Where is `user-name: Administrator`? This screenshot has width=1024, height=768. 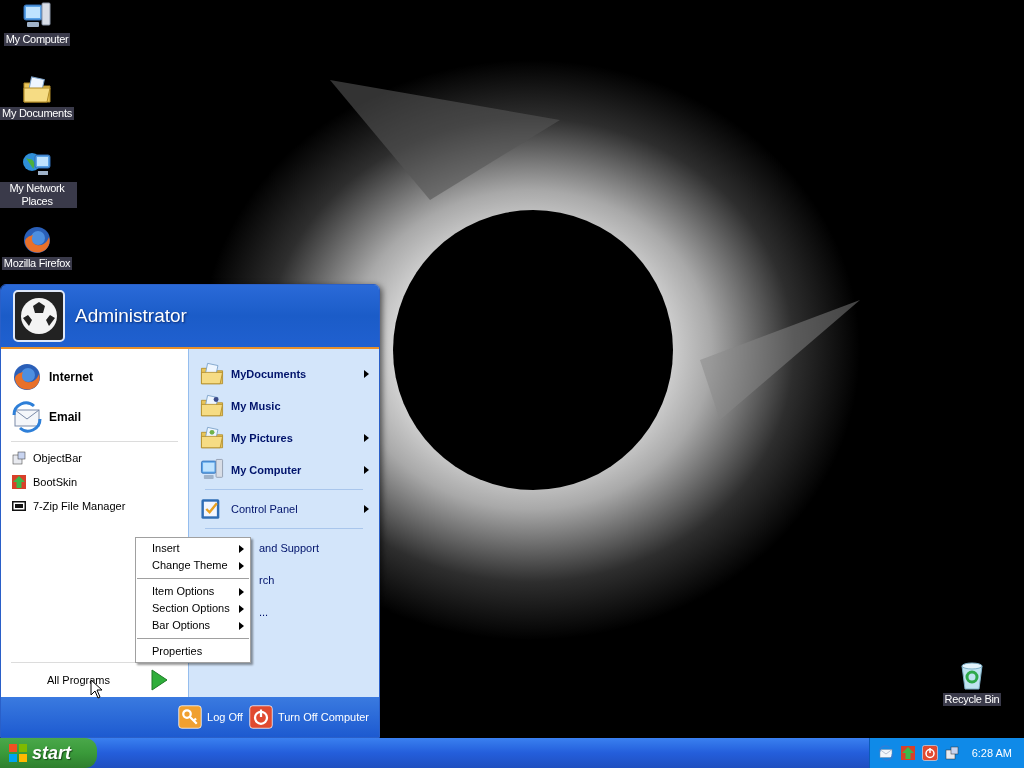
user-name: Administrator is located at coordinates (131, 315).